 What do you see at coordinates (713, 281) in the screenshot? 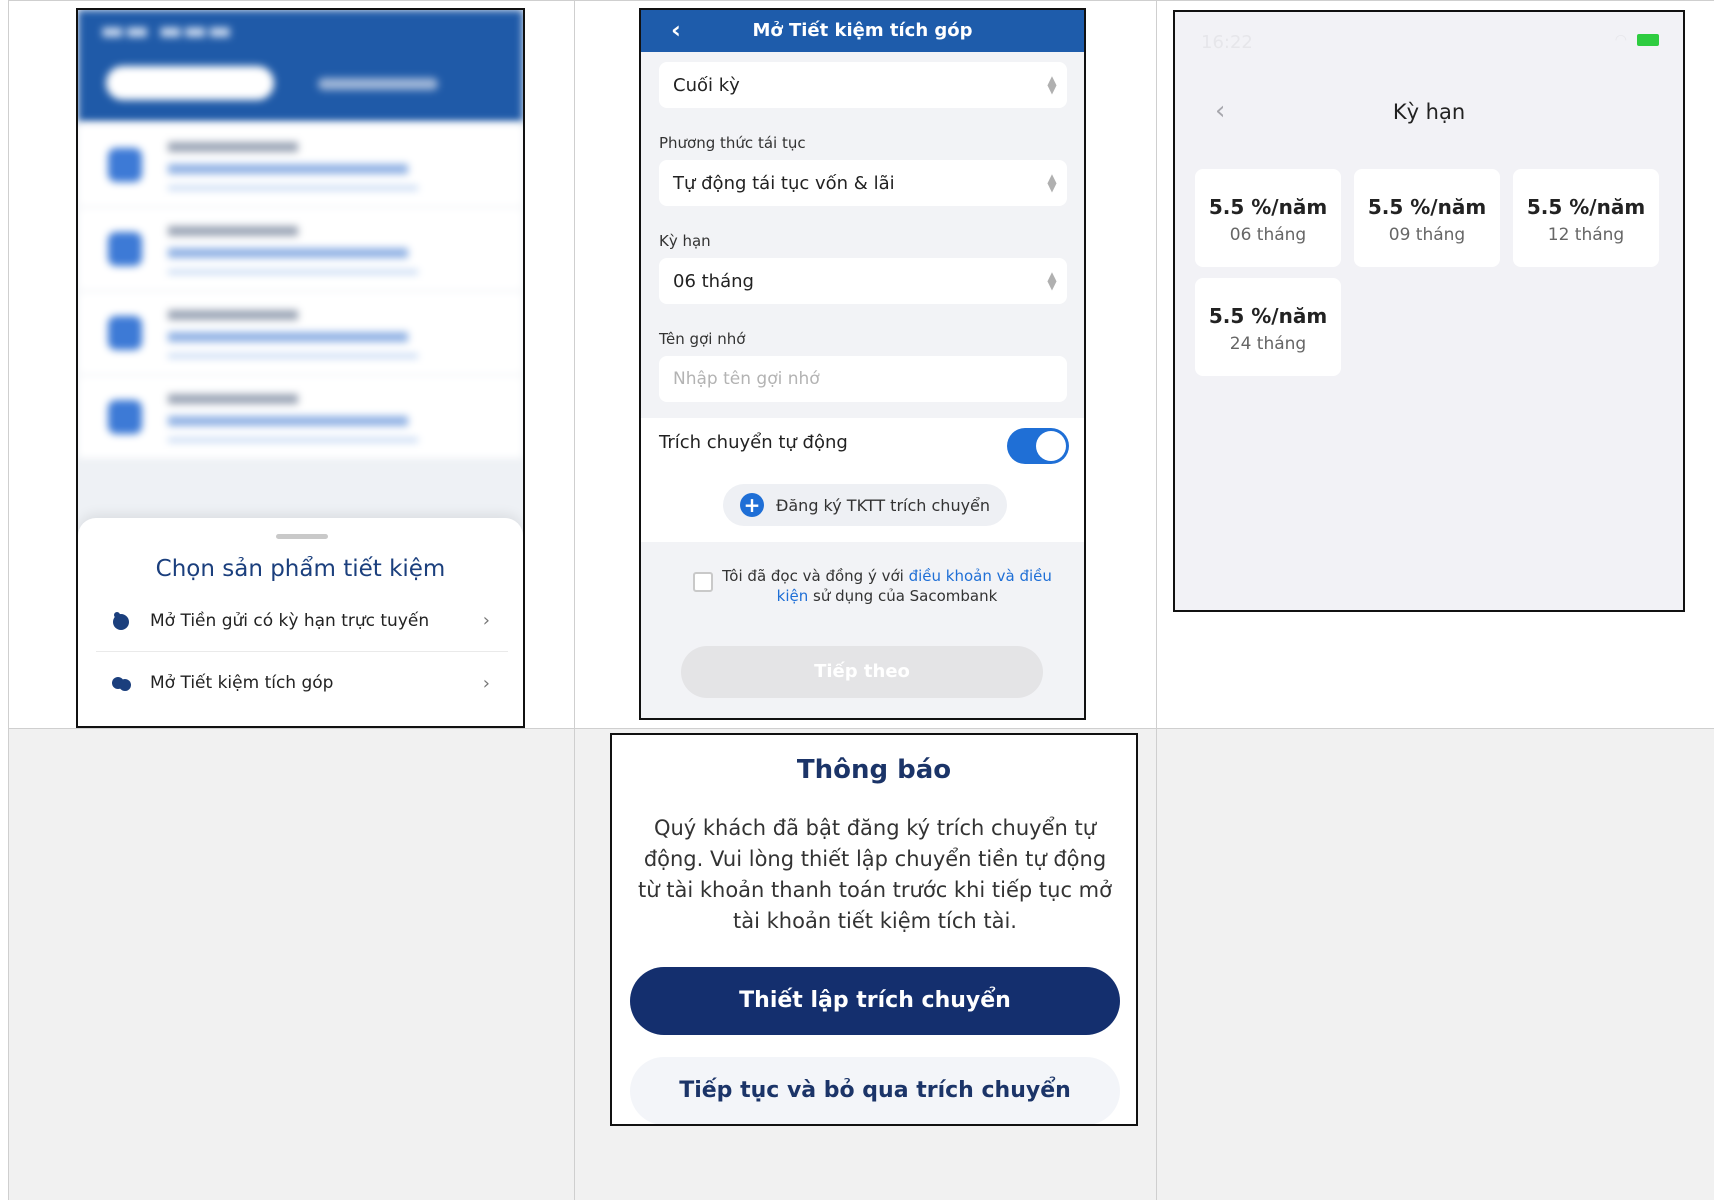
I see `select-value: 06 tháng` at bounding box center [713, 281].